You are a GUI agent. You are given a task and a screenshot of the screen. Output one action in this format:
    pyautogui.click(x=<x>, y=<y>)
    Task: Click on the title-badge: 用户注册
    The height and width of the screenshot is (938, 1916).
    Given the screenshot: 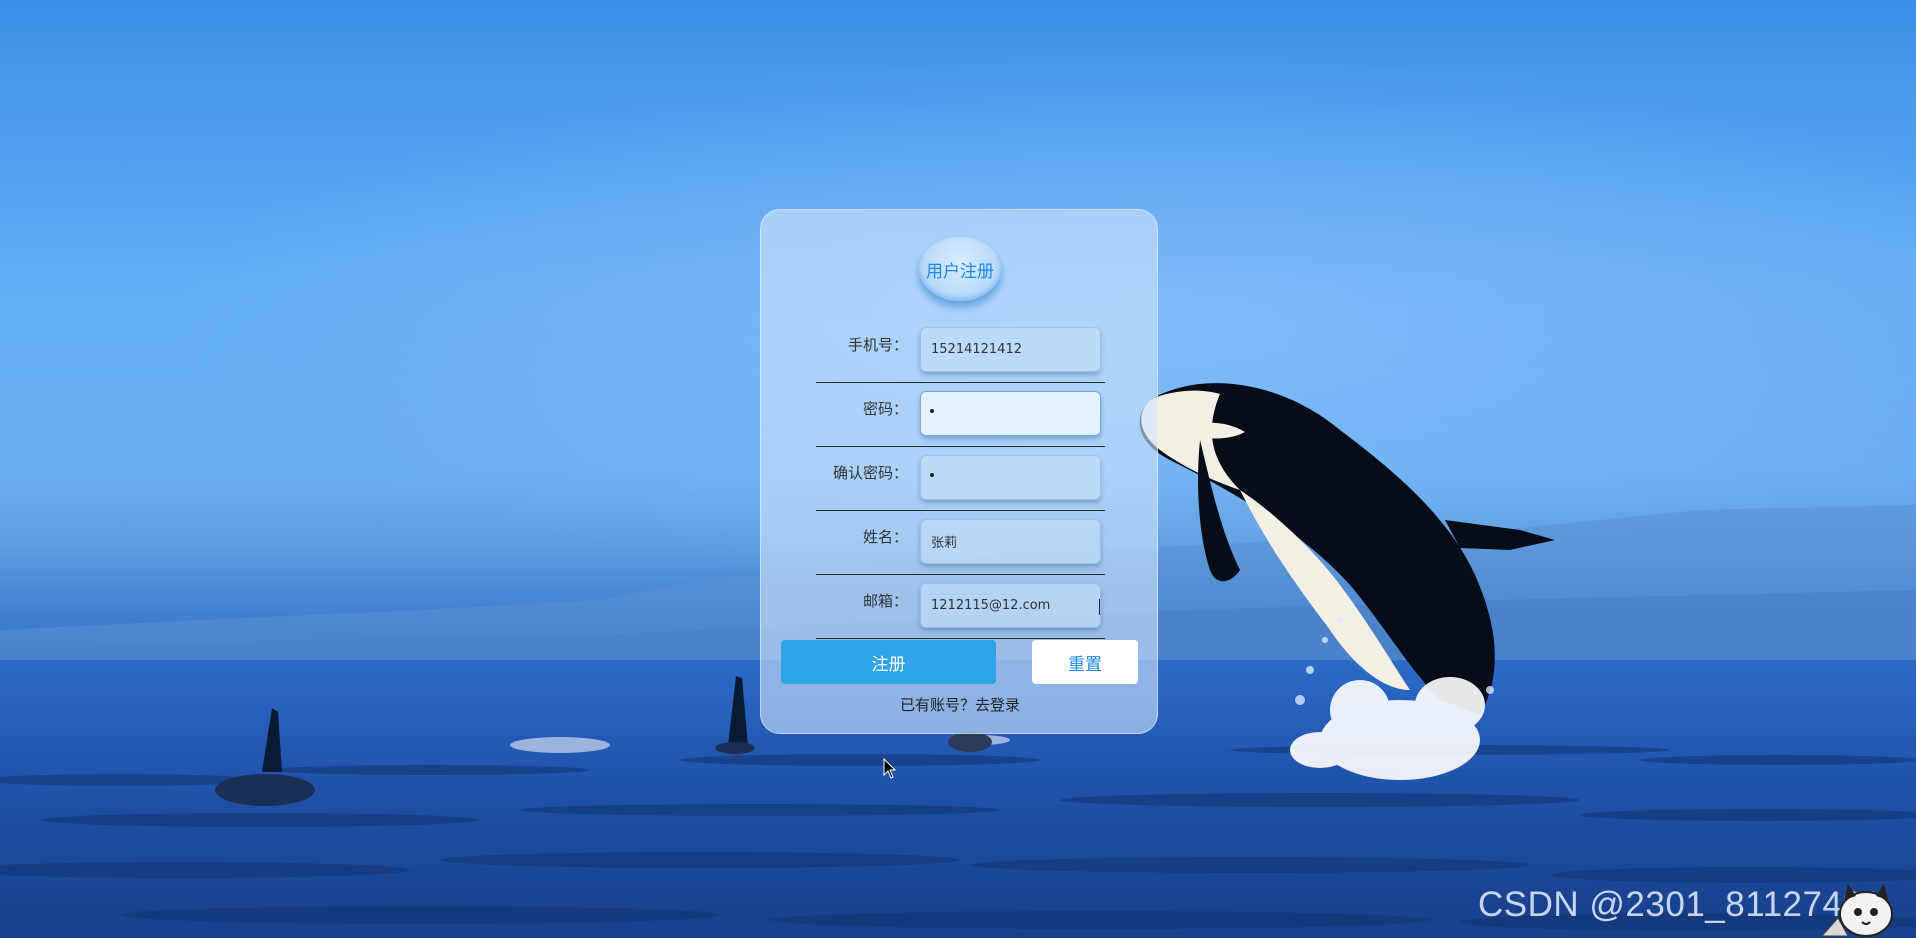 What is the action you would take?
    pyautogui.click(x=960, y=269)
    